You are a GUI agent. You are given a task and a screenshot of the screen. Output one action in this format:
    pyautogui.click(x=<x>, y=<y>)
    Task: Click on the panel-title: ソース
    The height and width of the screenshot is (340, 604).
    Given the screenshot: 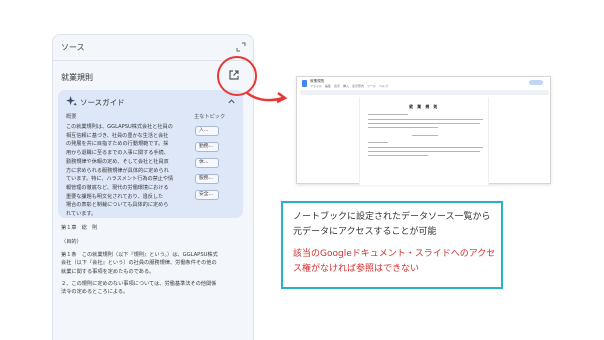 What is the action you would take?
    pyautogui.click(x=73, y=47)
    